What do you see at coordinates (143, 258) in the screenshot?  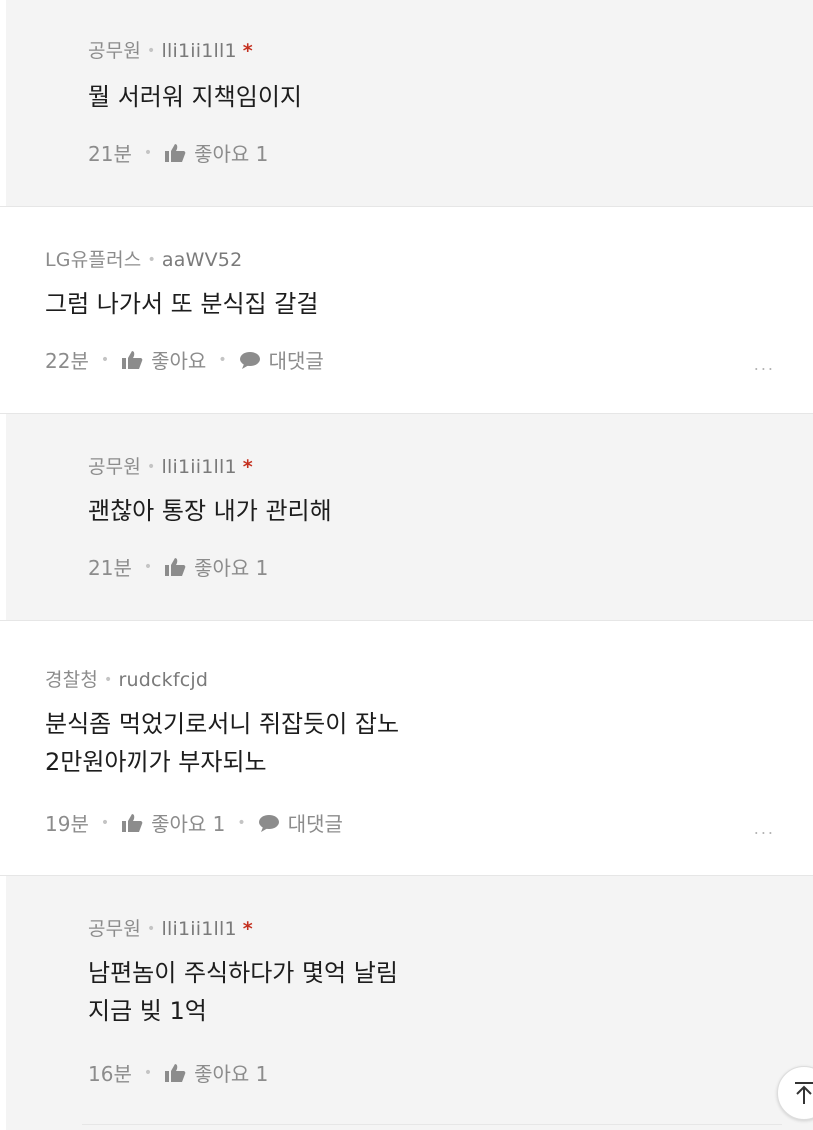 I see `comment-author: LG유플러스 • aaWV52` at bounding box center [143, 258].